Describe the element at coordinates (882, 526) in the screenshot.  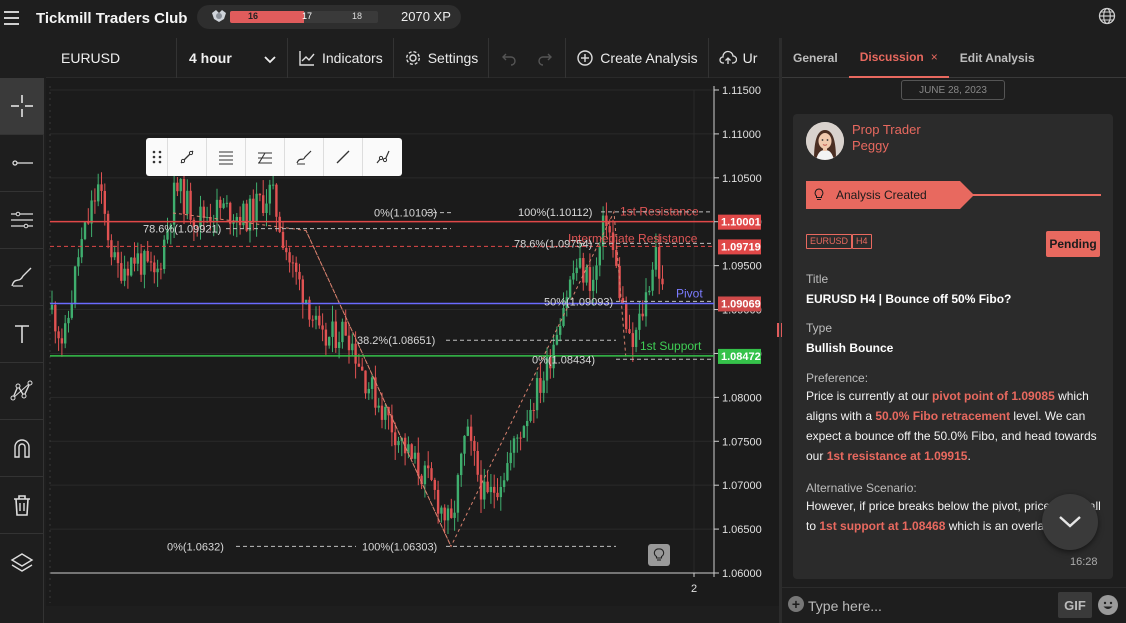
I see `highlight-support: 1st support at 1.08468` at that location.